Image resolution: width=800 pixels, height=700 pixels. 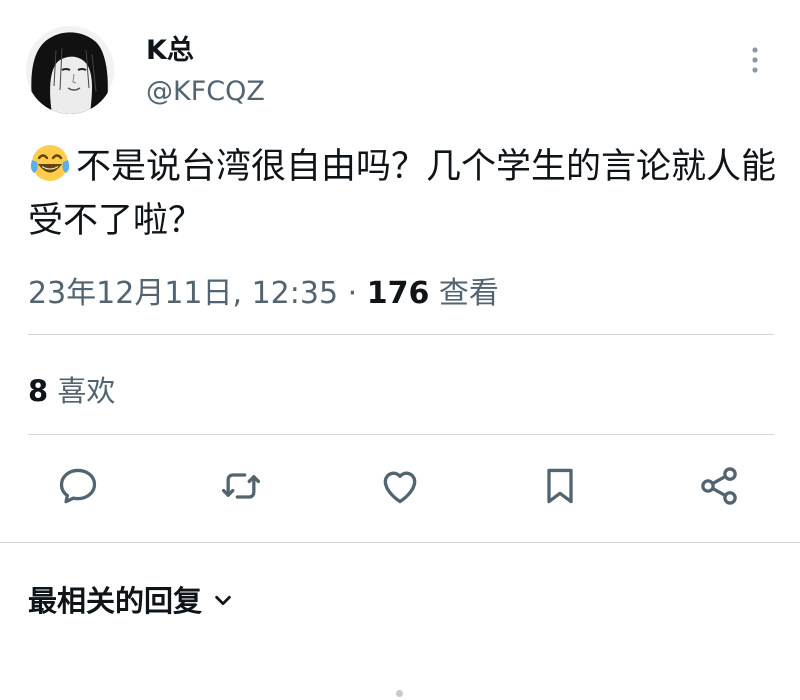 What do you see at coordinates (399, 693) in the screenshot?
I see `page-indicator-dot` at bounding box center [399, 693].